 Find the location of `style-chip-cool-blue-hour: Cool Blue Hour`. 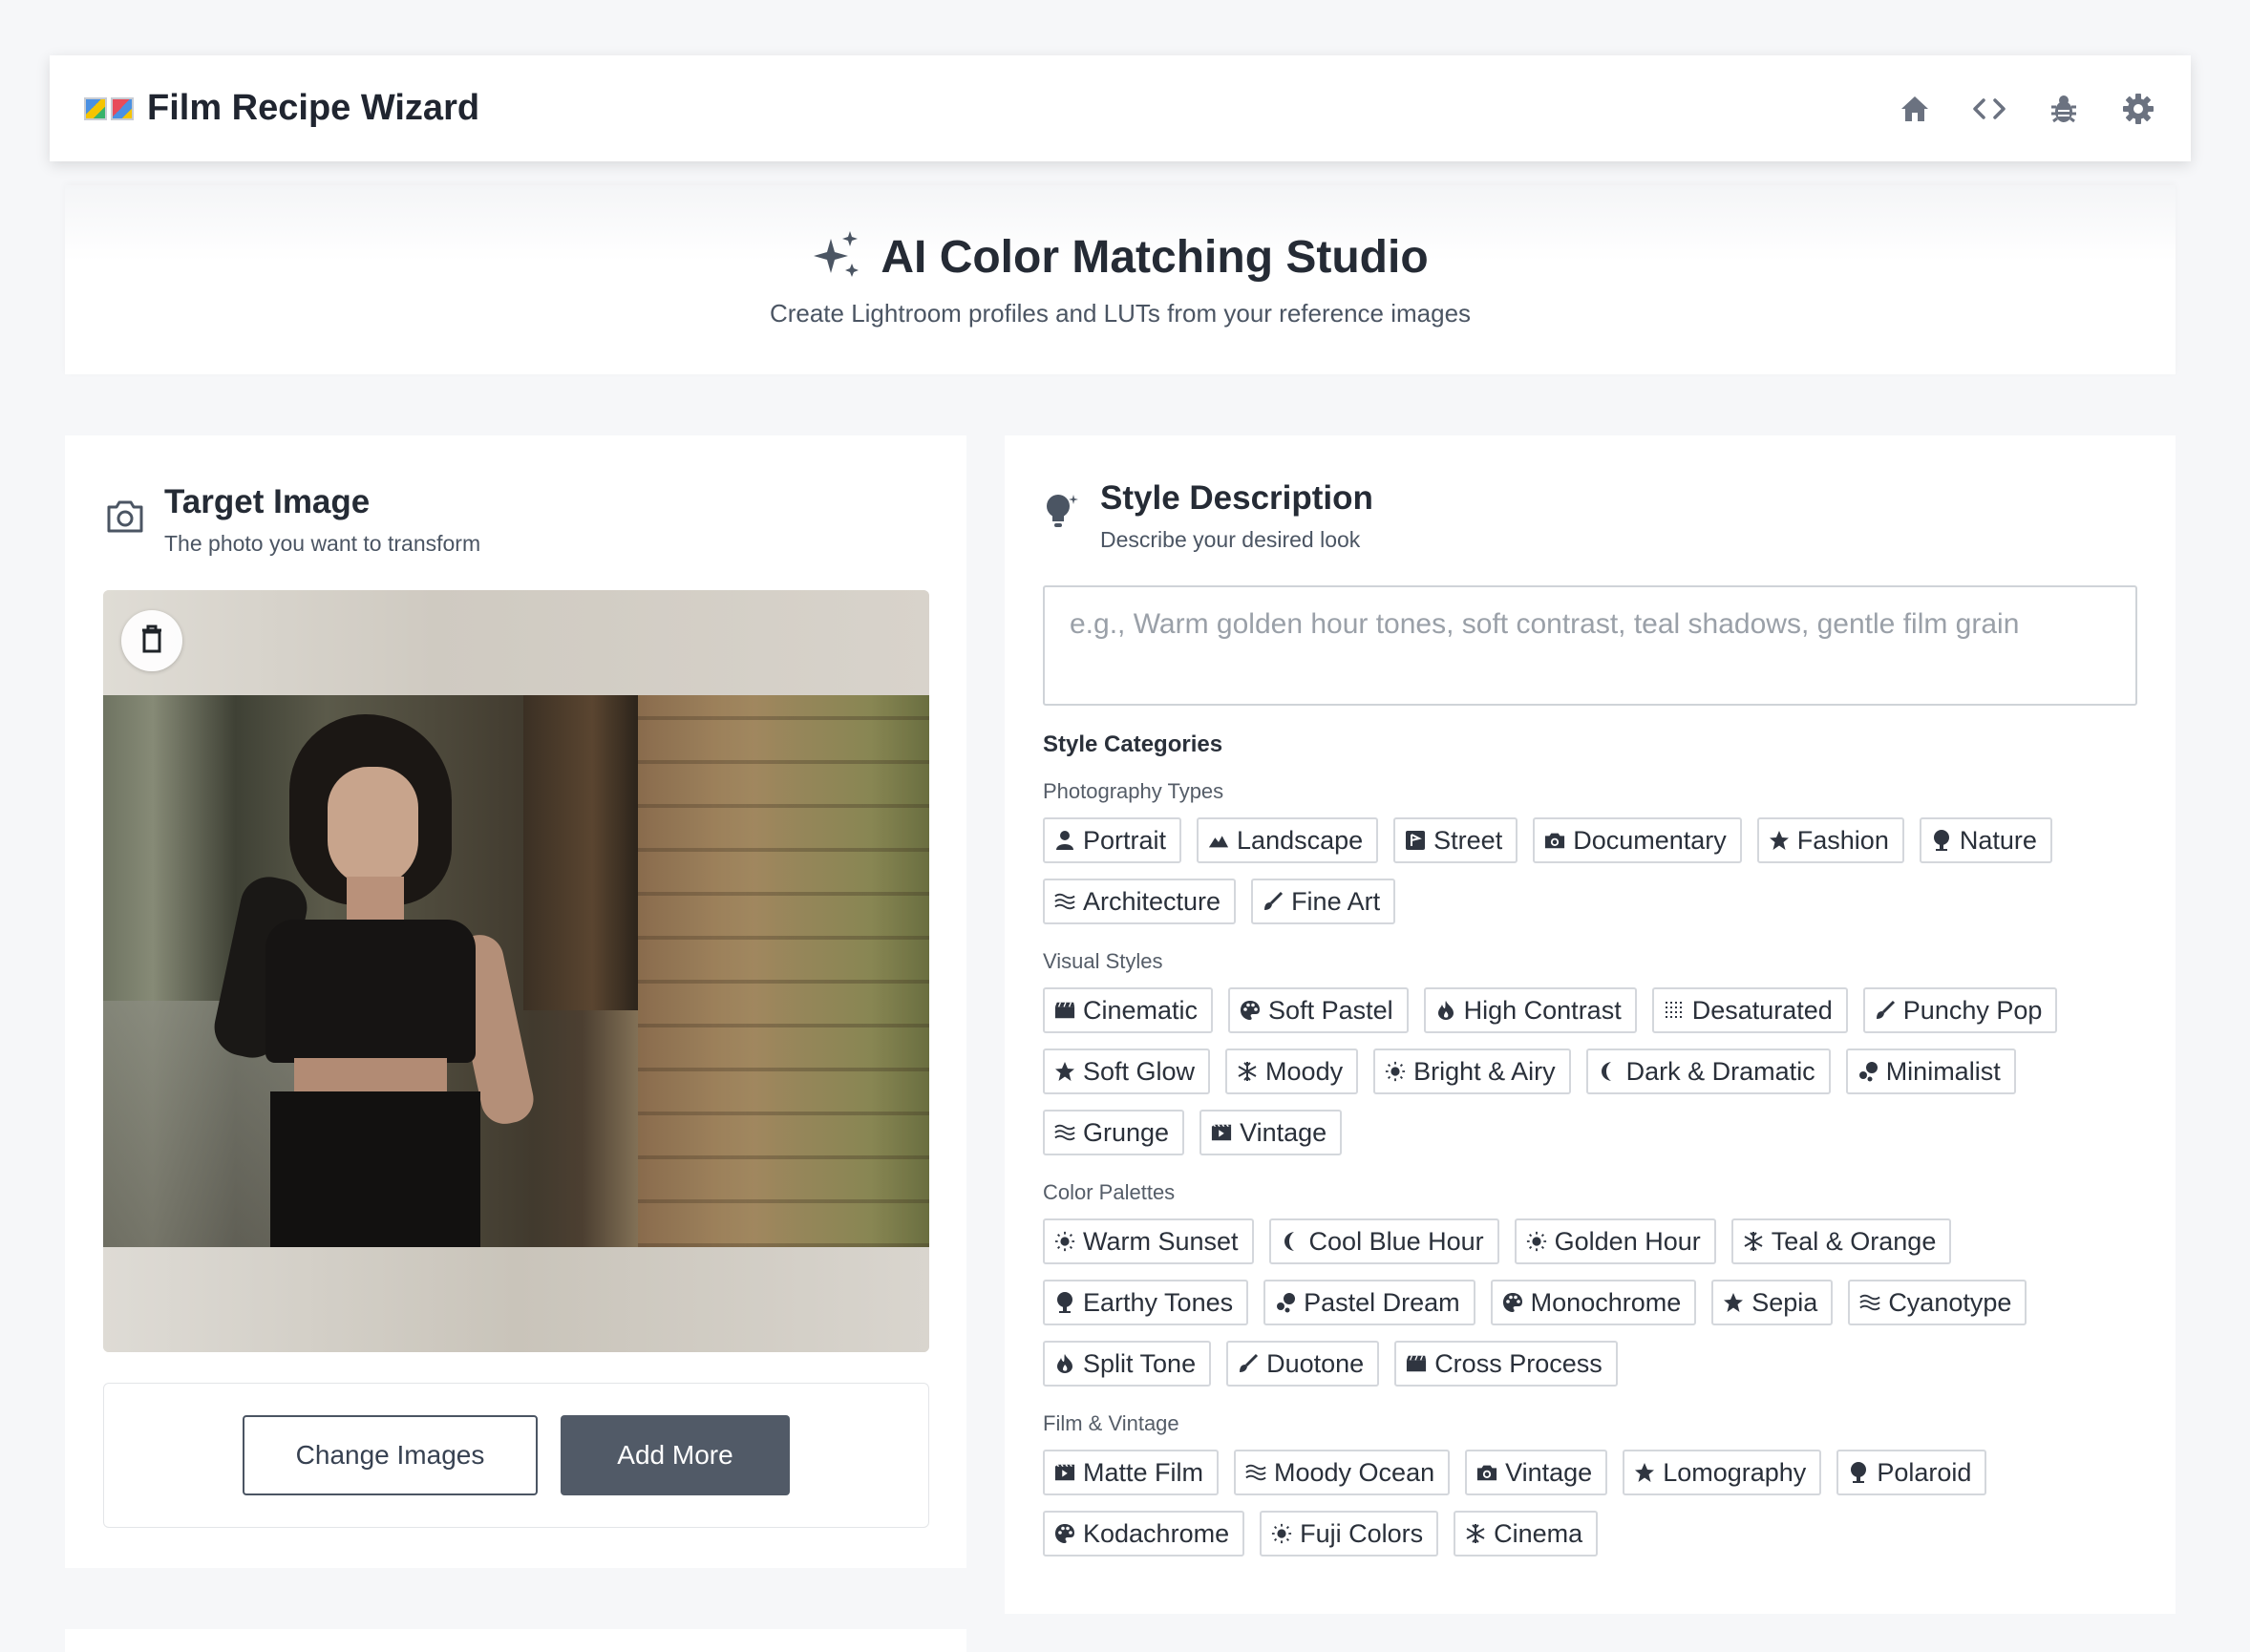

style-chip-cool-blue-hour: Cool Blue Hour is located at coordinates (1383, 1241).